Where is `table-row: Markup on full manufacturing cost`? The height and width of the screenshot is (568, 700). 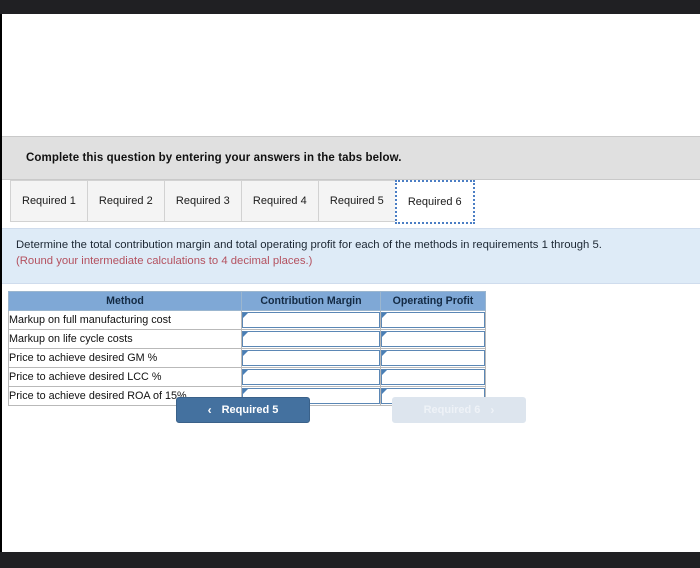 table-row: Markup on full manufacturing cost is located at coordinates (247, 320).